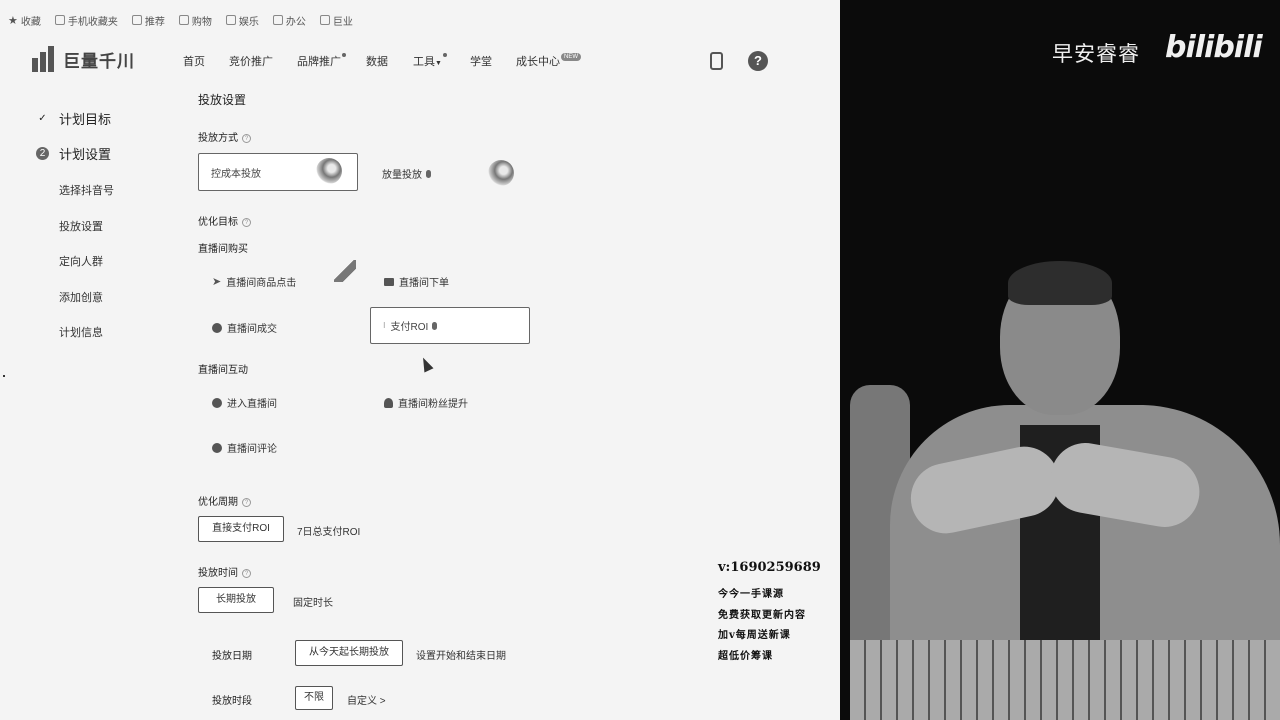  I want to click on cycle-direct-roi: 直接支付ROI, so click(241, 529).